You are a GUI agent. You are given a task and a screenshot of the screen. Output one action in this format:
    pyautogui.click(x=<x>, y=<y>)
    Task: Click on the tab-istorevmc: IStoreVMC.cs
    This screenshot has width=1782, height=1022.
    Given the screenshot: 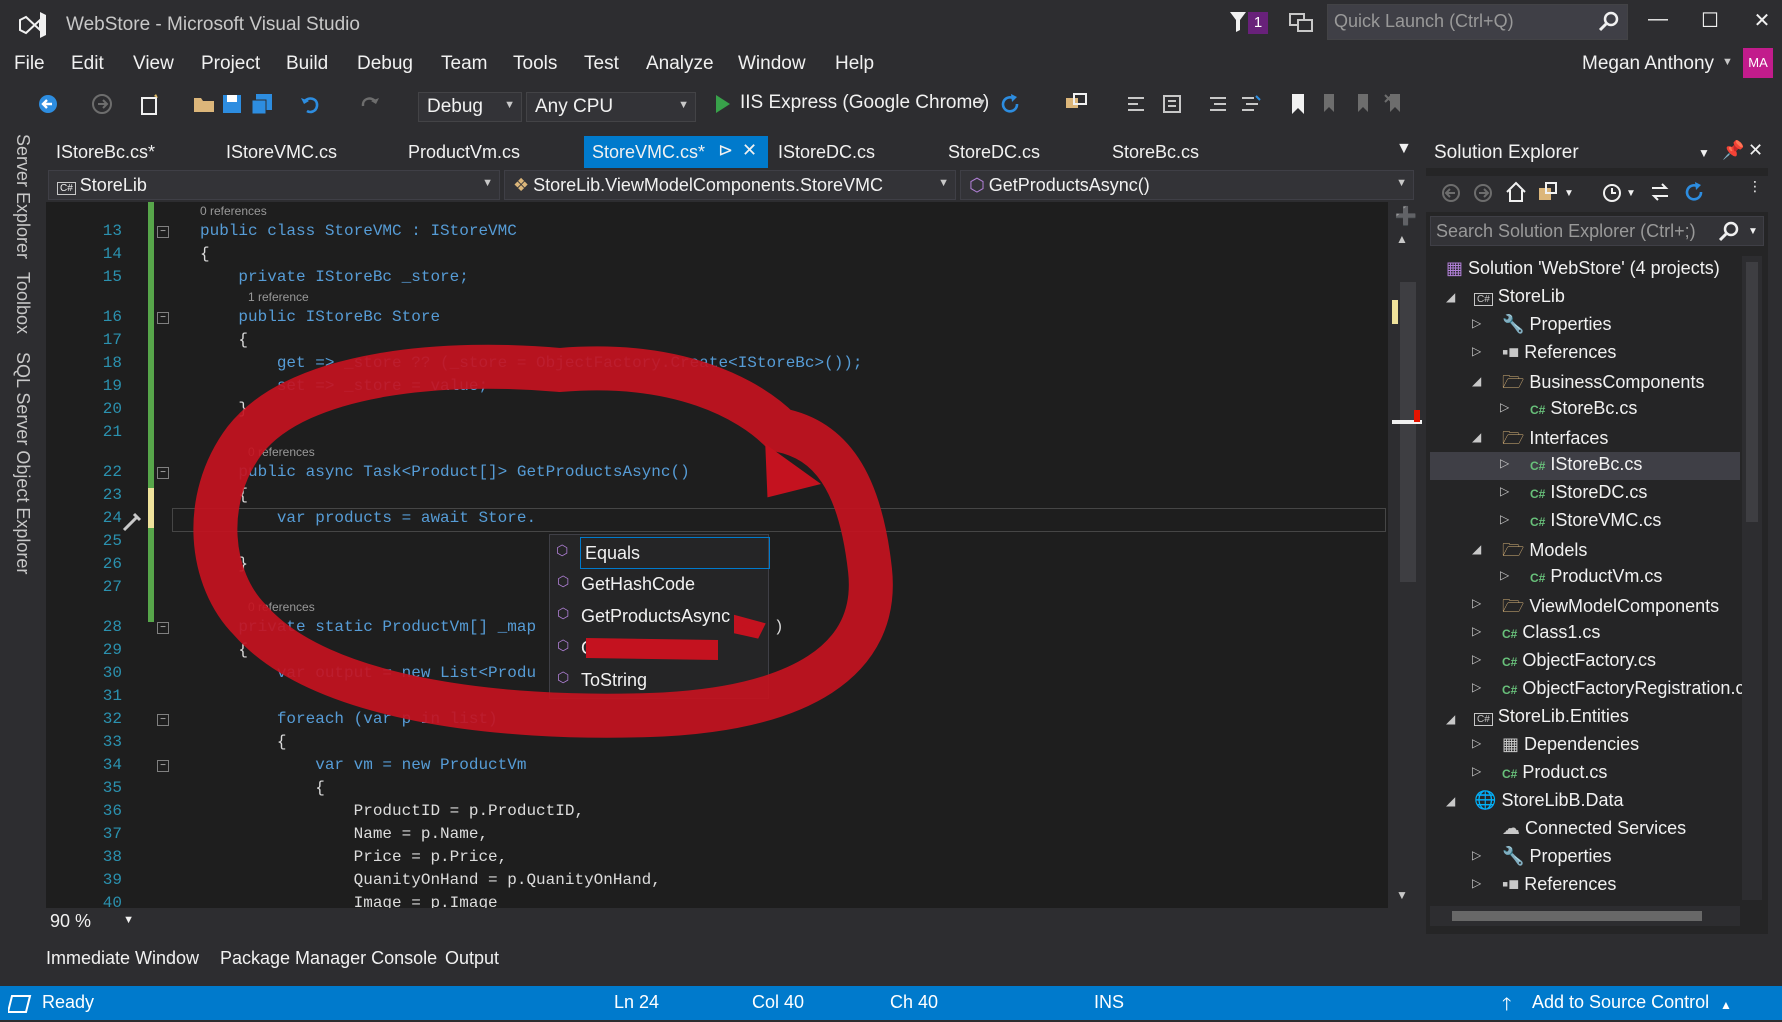 What is the action you would take?
    pyautogui.click(x=281, y=152)
    